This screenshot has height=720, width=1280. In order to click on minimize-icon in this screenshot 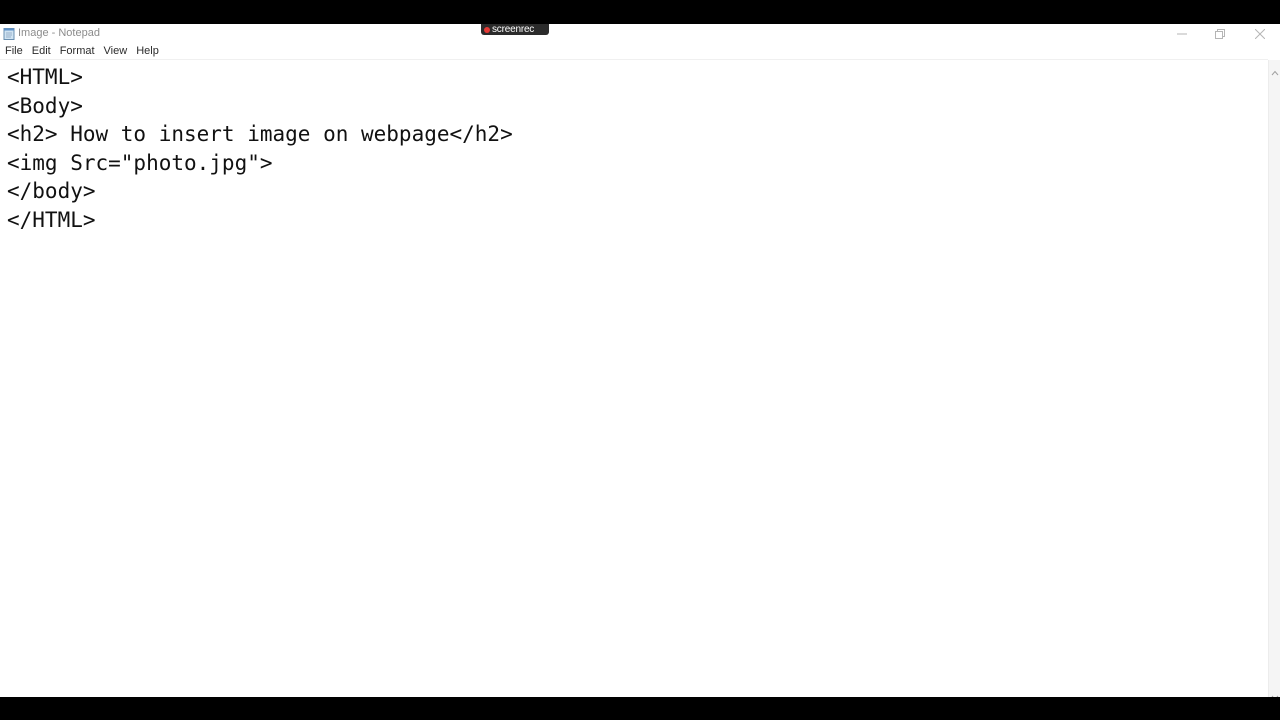, I will do `click(1182, 34)`.